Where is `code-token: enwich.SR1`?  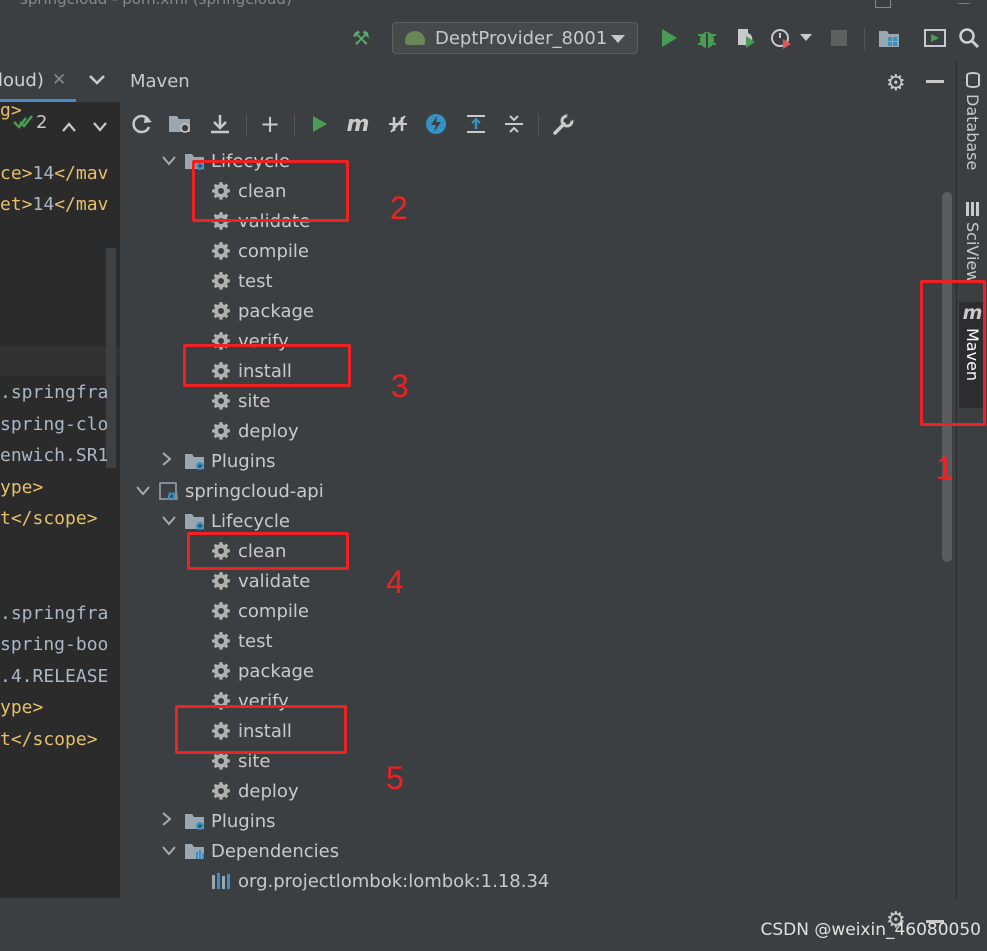
code-token: enwich.SR1 is located at coordinates (54, 455).